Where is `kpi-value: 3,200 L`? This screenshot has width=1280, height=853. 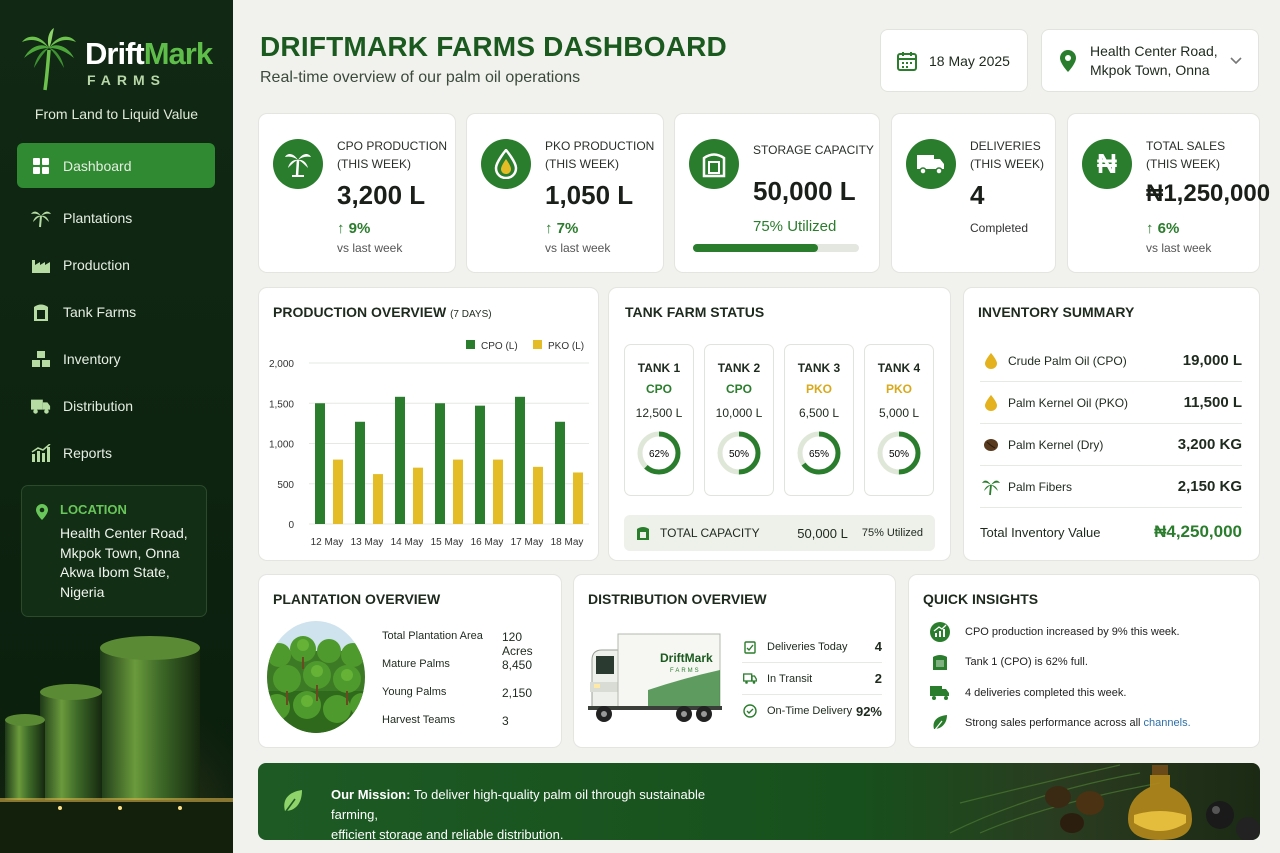
kpi-value: 3,200 L is located at coordinates (381, 195).